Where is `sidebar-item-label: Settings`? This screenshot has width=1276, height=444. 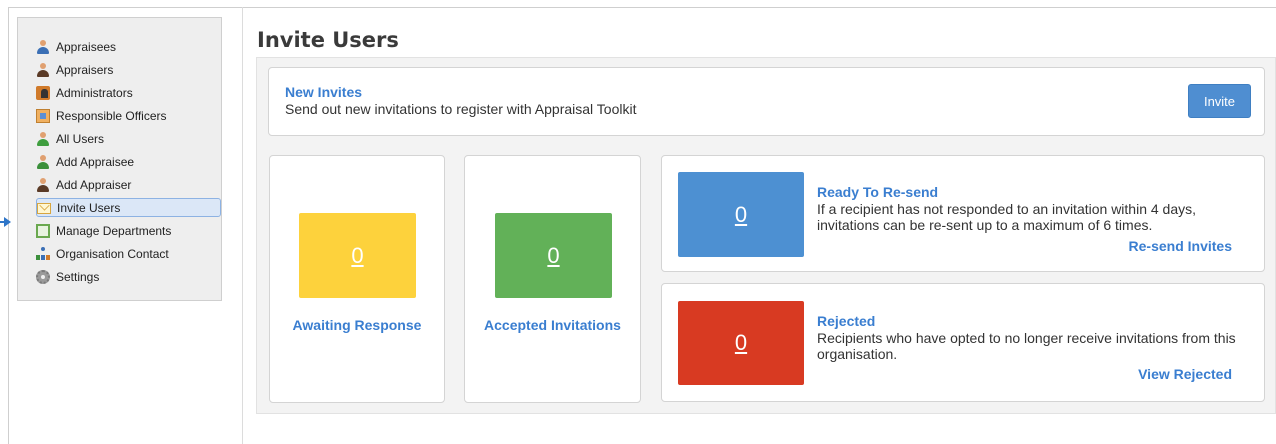
sidebar-item-label: Settings is located at coordinates (78, 276).